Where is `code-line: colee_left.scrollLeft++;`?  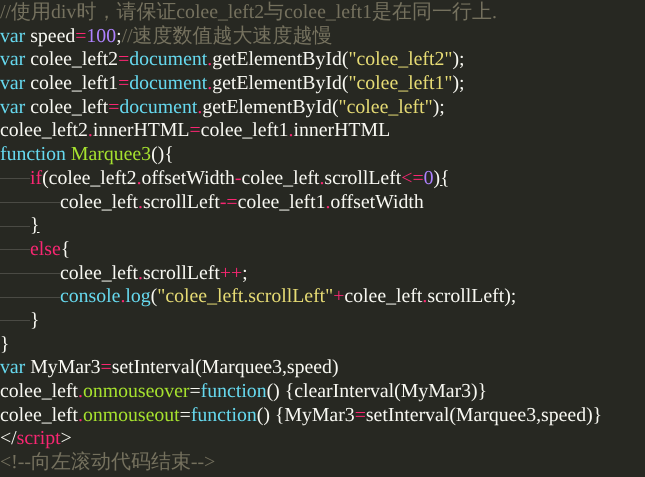 code-line: colee_left.scrollLeft++; is located at coordinates (154, 274).